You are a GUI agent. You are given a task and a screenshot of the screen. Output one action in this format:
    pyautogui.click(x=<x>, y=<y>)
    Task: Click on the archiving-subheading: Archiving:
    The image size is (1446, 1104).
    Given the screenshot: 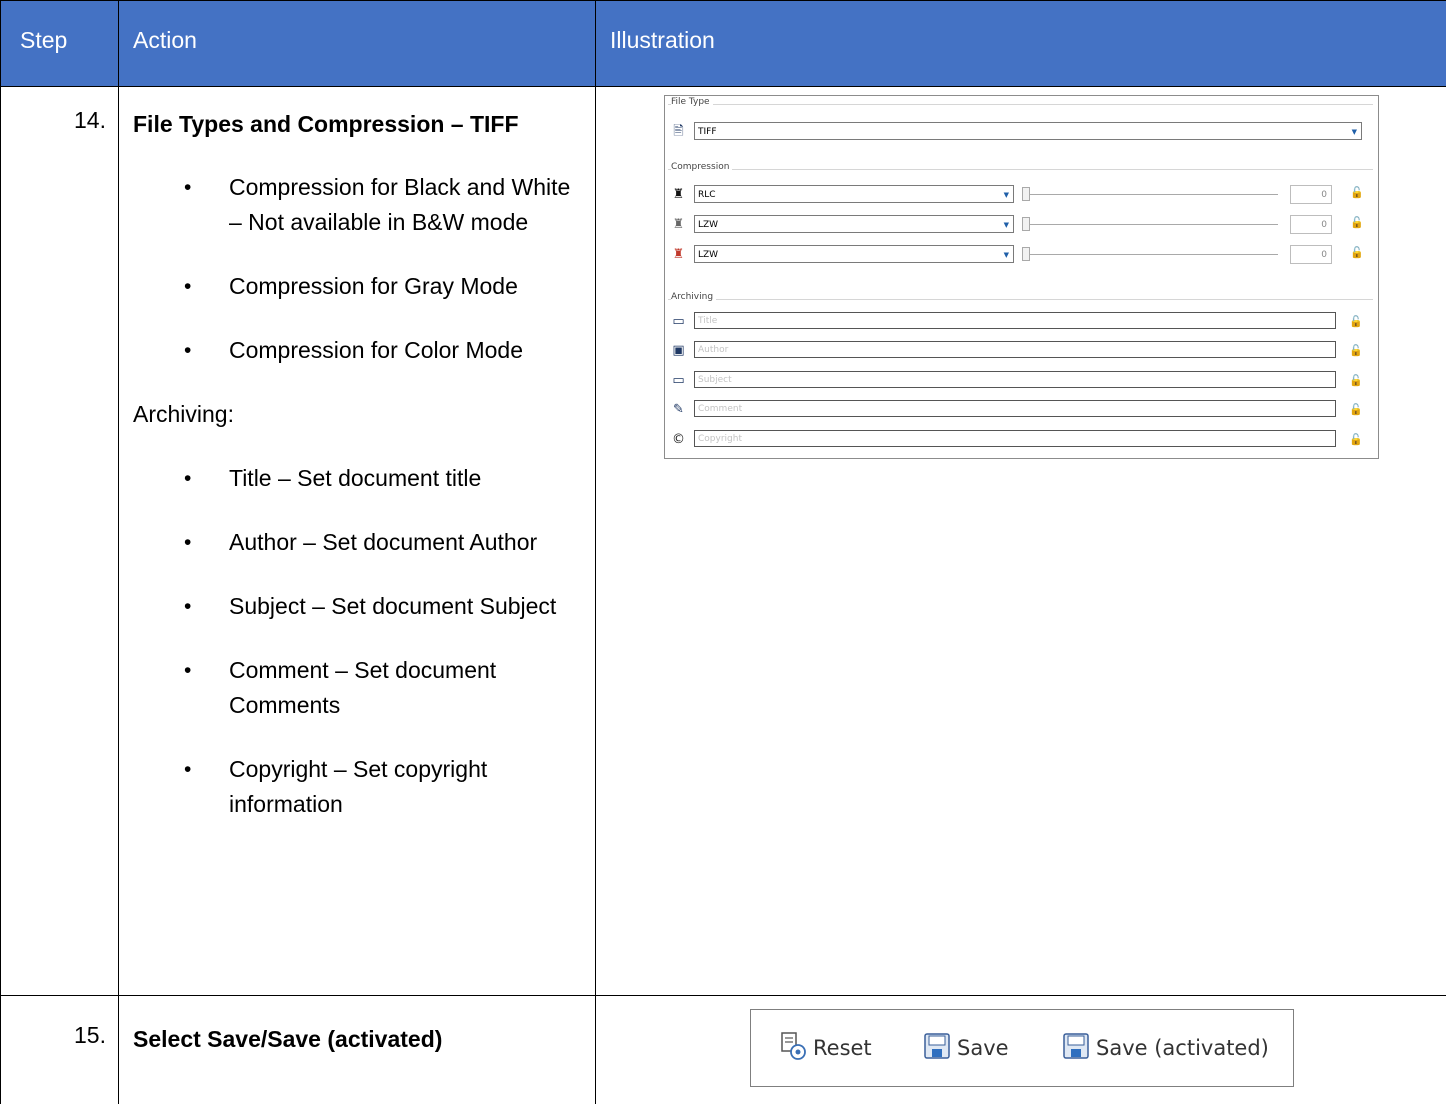 What is the action you would take?
    pyautogui.click(x=357, y=414)
    